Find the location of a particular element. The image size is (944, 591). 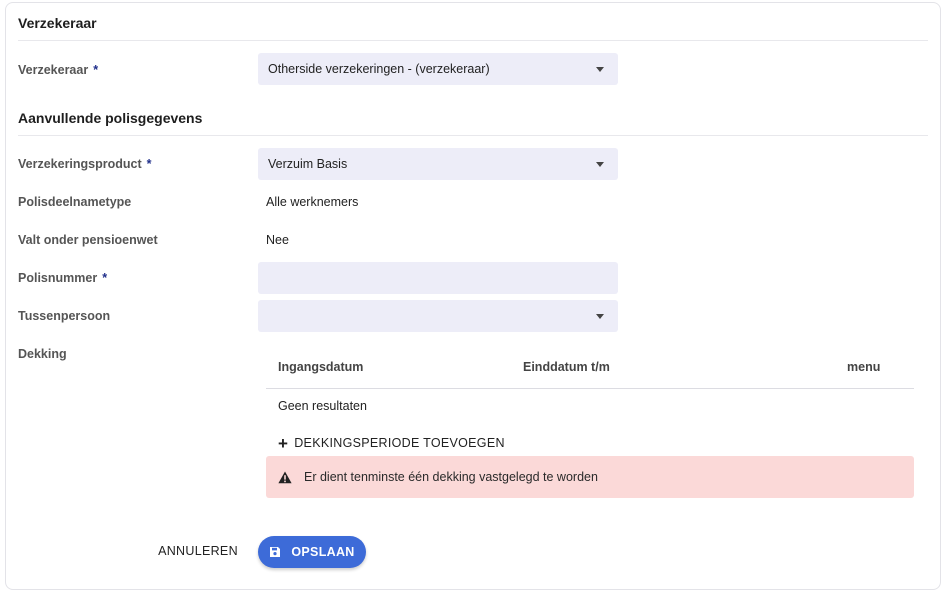

save-icon is located at coordinates (275, 552).